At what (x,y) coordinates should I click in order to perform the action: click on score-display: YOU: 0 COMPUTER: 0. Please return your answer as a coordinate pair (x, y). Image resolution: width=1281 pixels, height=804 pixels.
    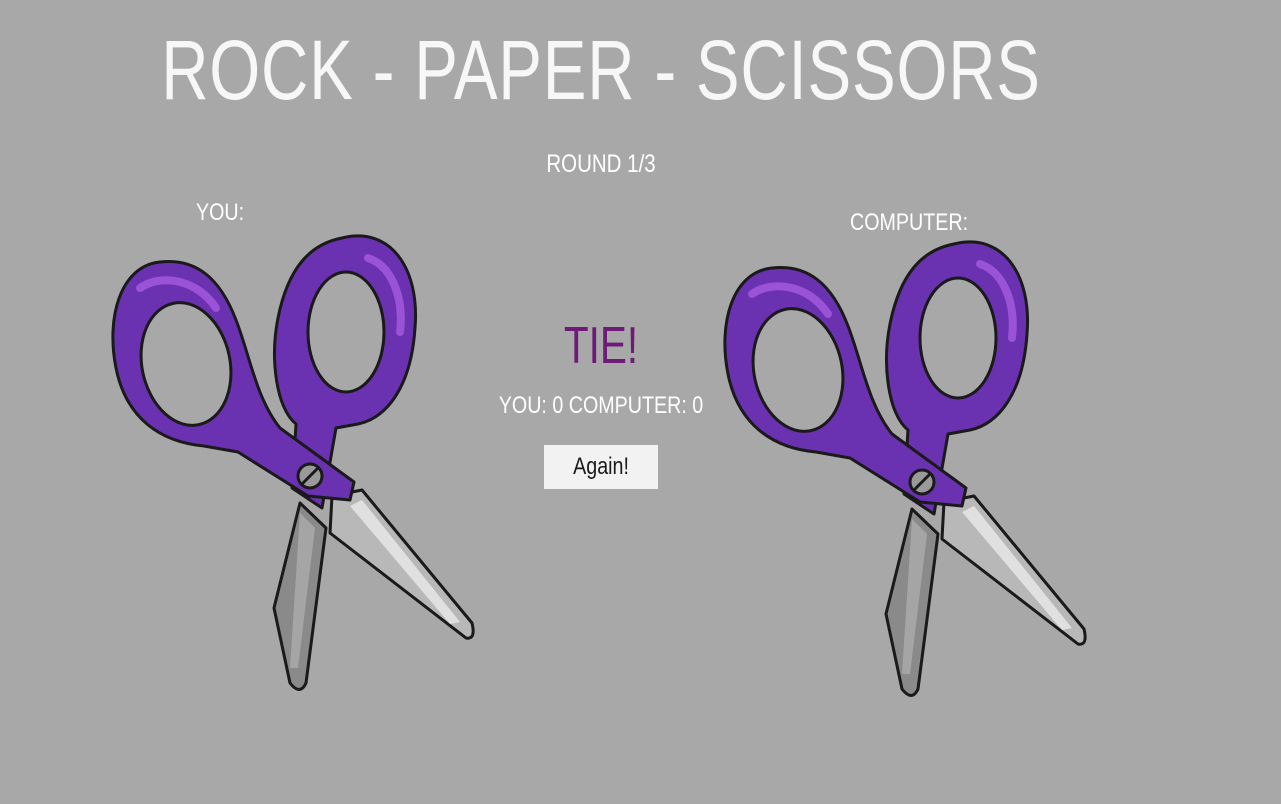
    Looking at the image, I should click on (601, 405).